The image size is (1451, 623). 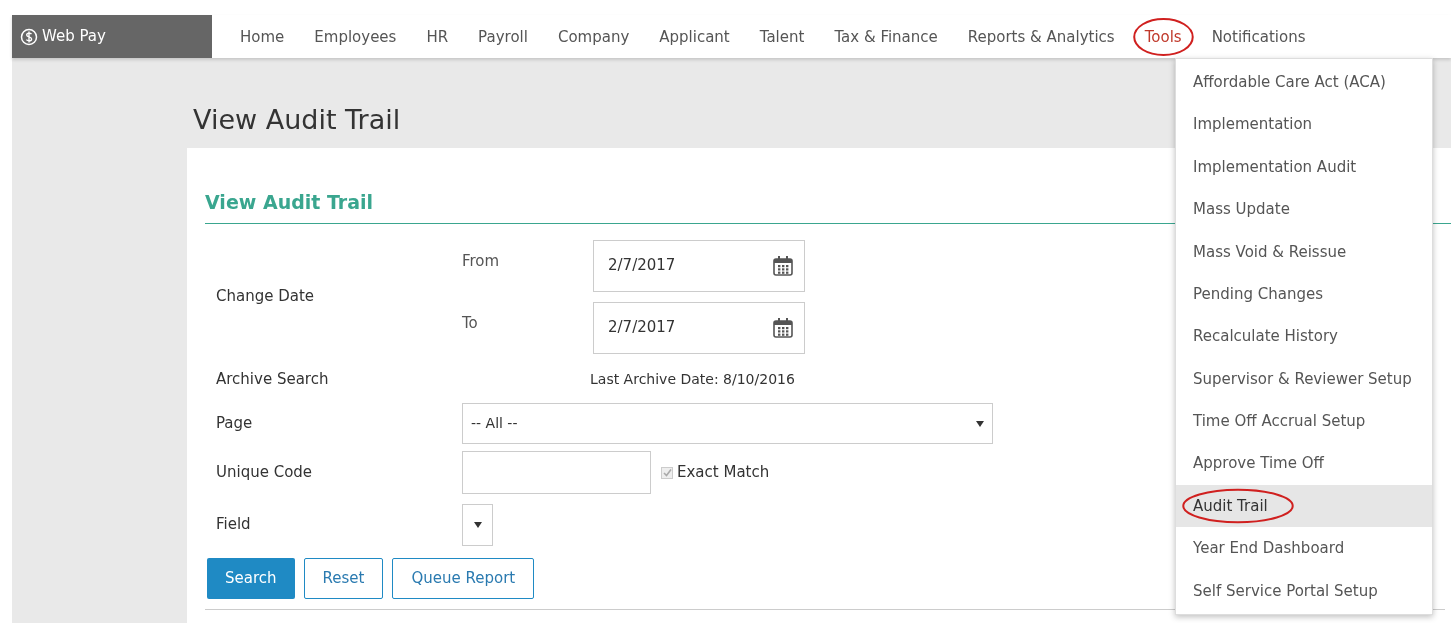 I want to click on menu-item: Time Off Accrual Setup, so click(x=1304, y=421).